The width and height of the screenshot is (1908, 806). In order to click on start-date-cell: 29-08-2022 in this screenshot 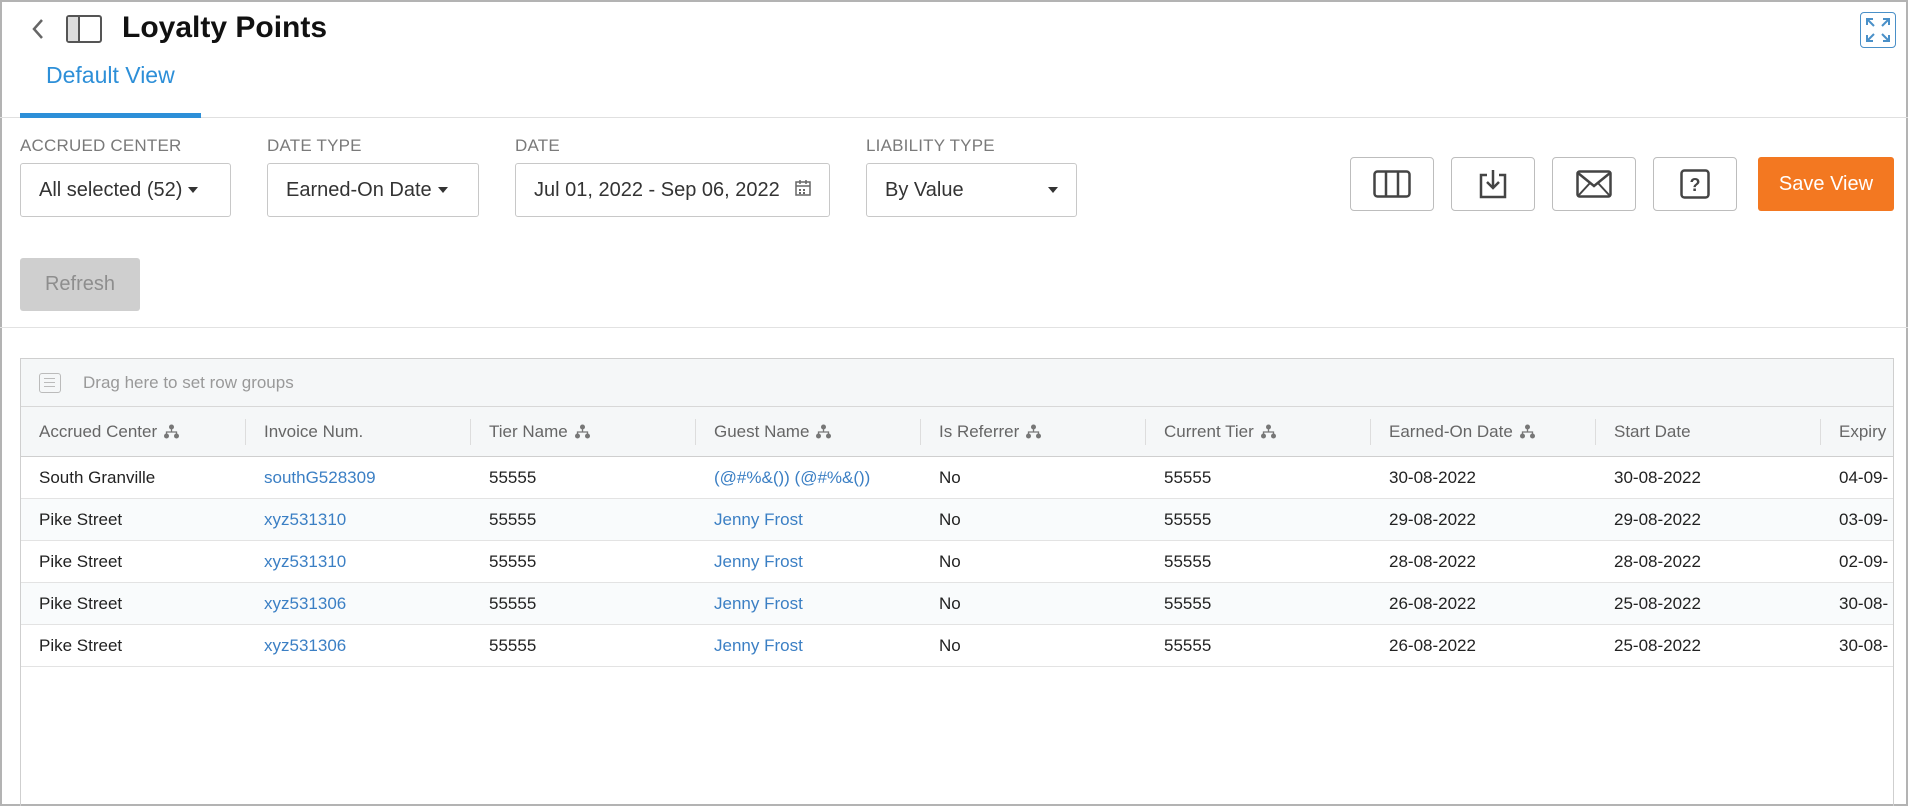, I will do `click(1657, 519)`.